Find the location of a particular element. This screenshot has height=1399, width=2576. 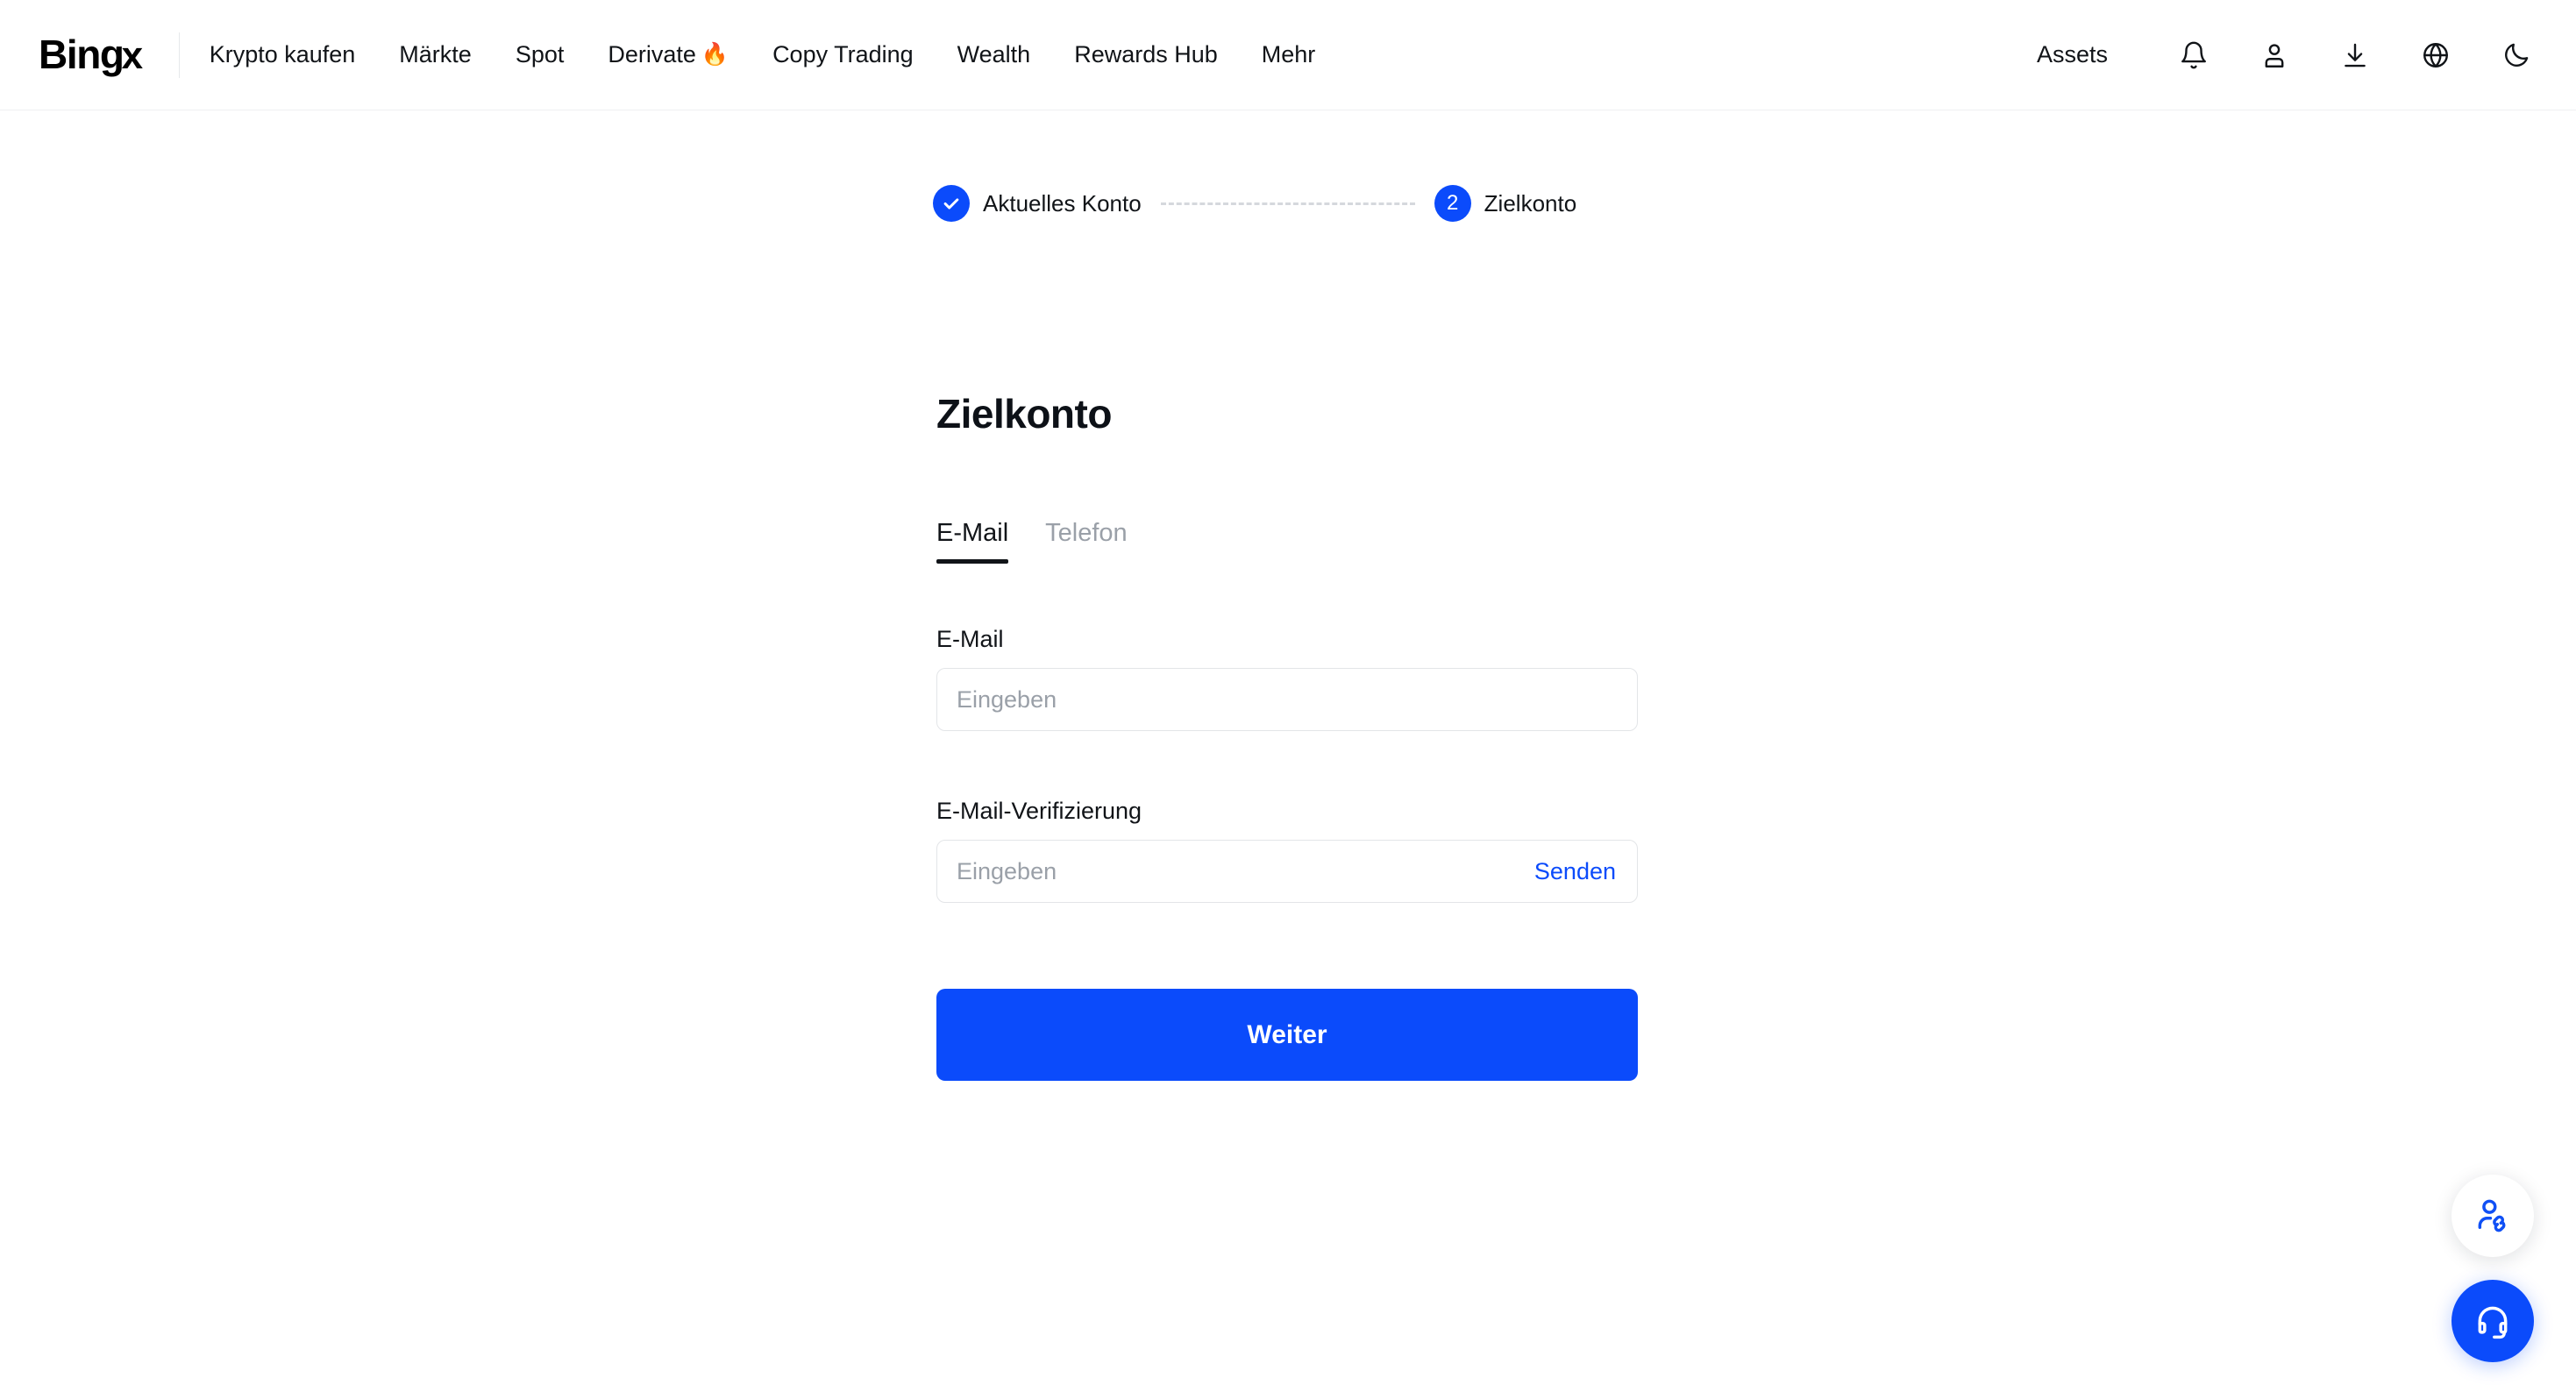

nav-item-label: Rewards Hub is located at coordinates (1146, 54).